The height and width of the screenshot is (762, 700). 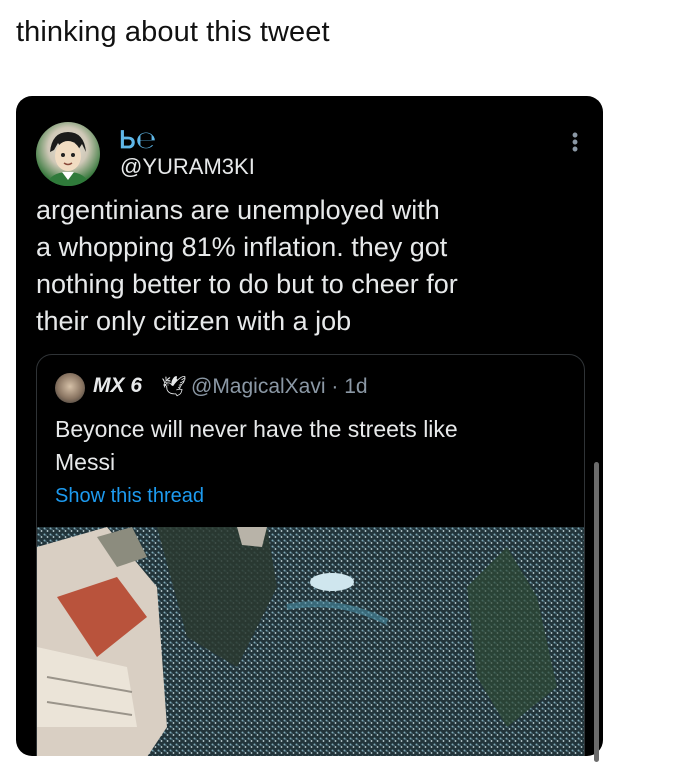 What do you see at coordinates (596, 612) in the screenshot?
I see `scrollbar` at bounding box center [596, 612].